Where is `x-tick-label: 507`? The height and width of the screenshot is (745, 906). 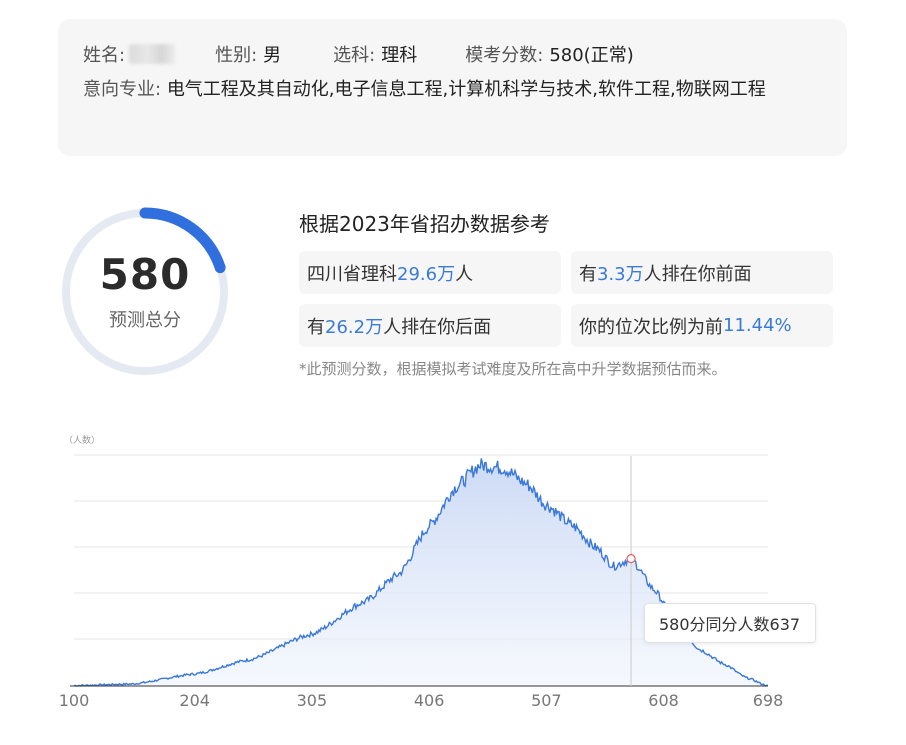
x-tick-label: 507 is located at coordinates (546, 700).